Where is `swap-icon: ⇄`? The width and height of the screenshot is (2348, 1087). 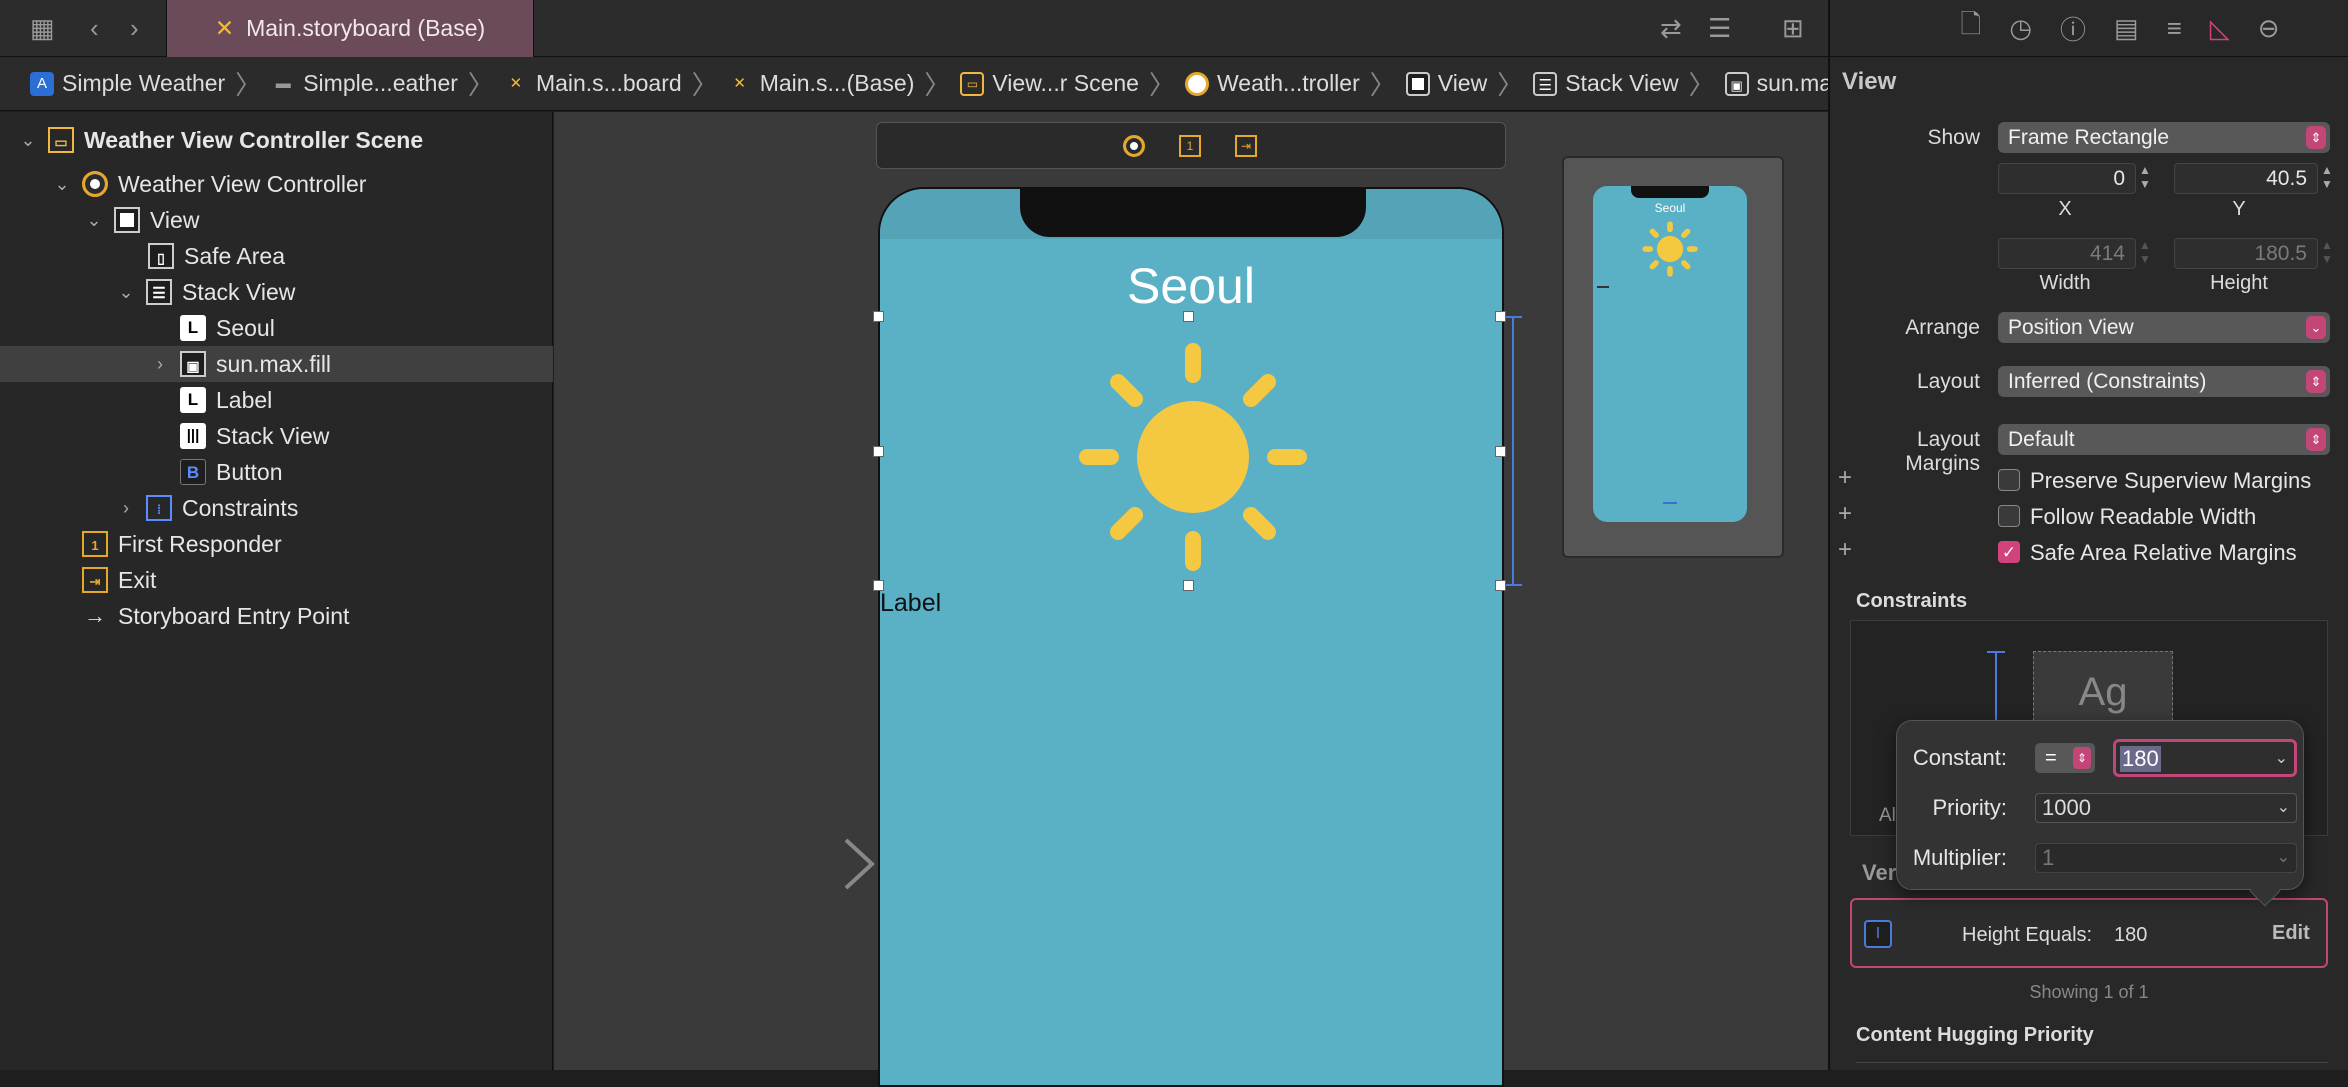 swap-icon: ⇄ is located at coordinates (1671, 28).